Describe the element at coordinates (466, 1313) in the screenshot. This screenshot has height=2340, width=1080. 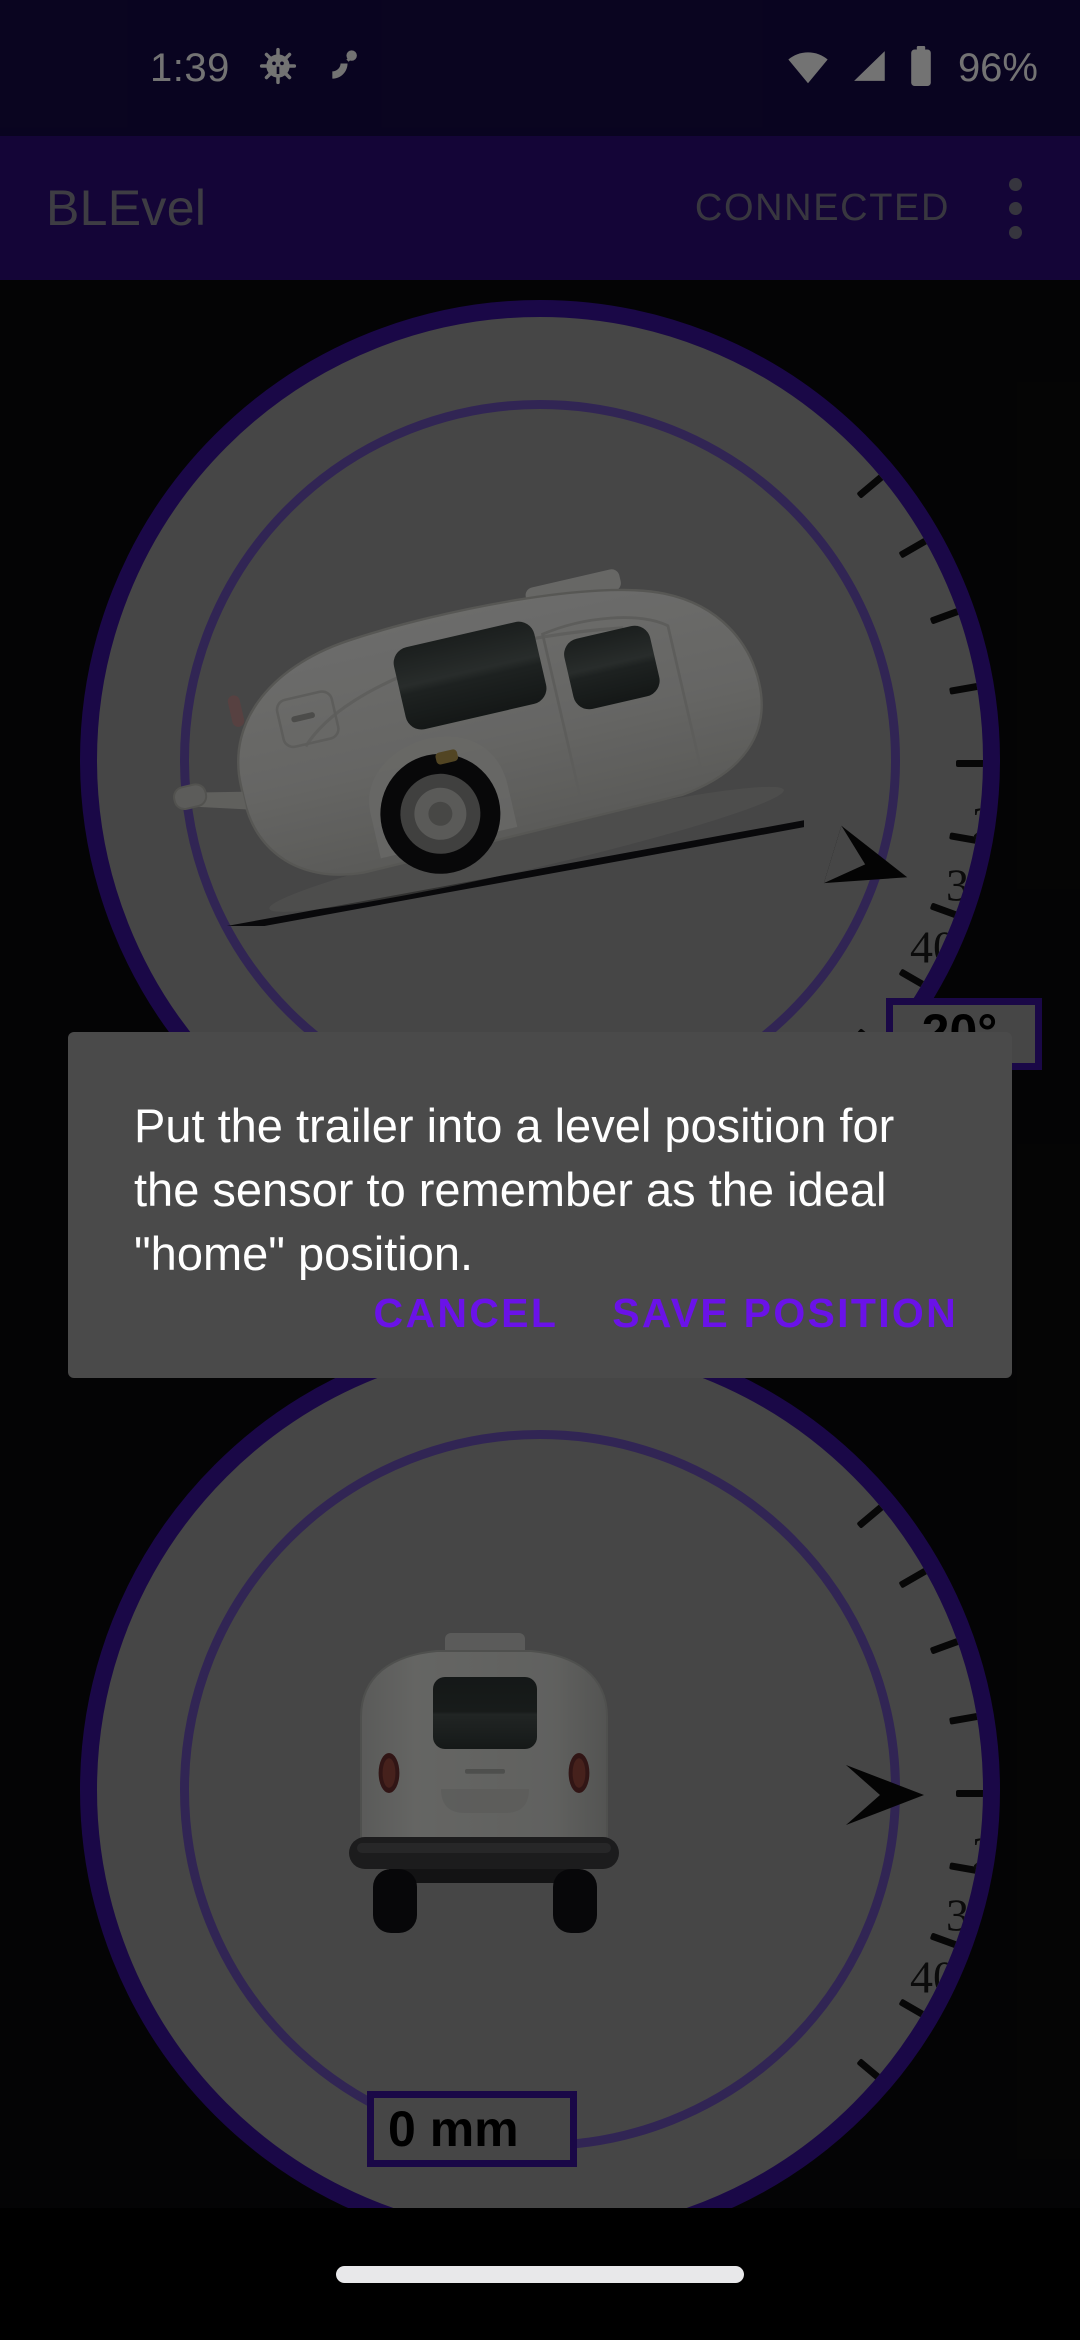
I see `cancel-button: CANCEL` at that location.